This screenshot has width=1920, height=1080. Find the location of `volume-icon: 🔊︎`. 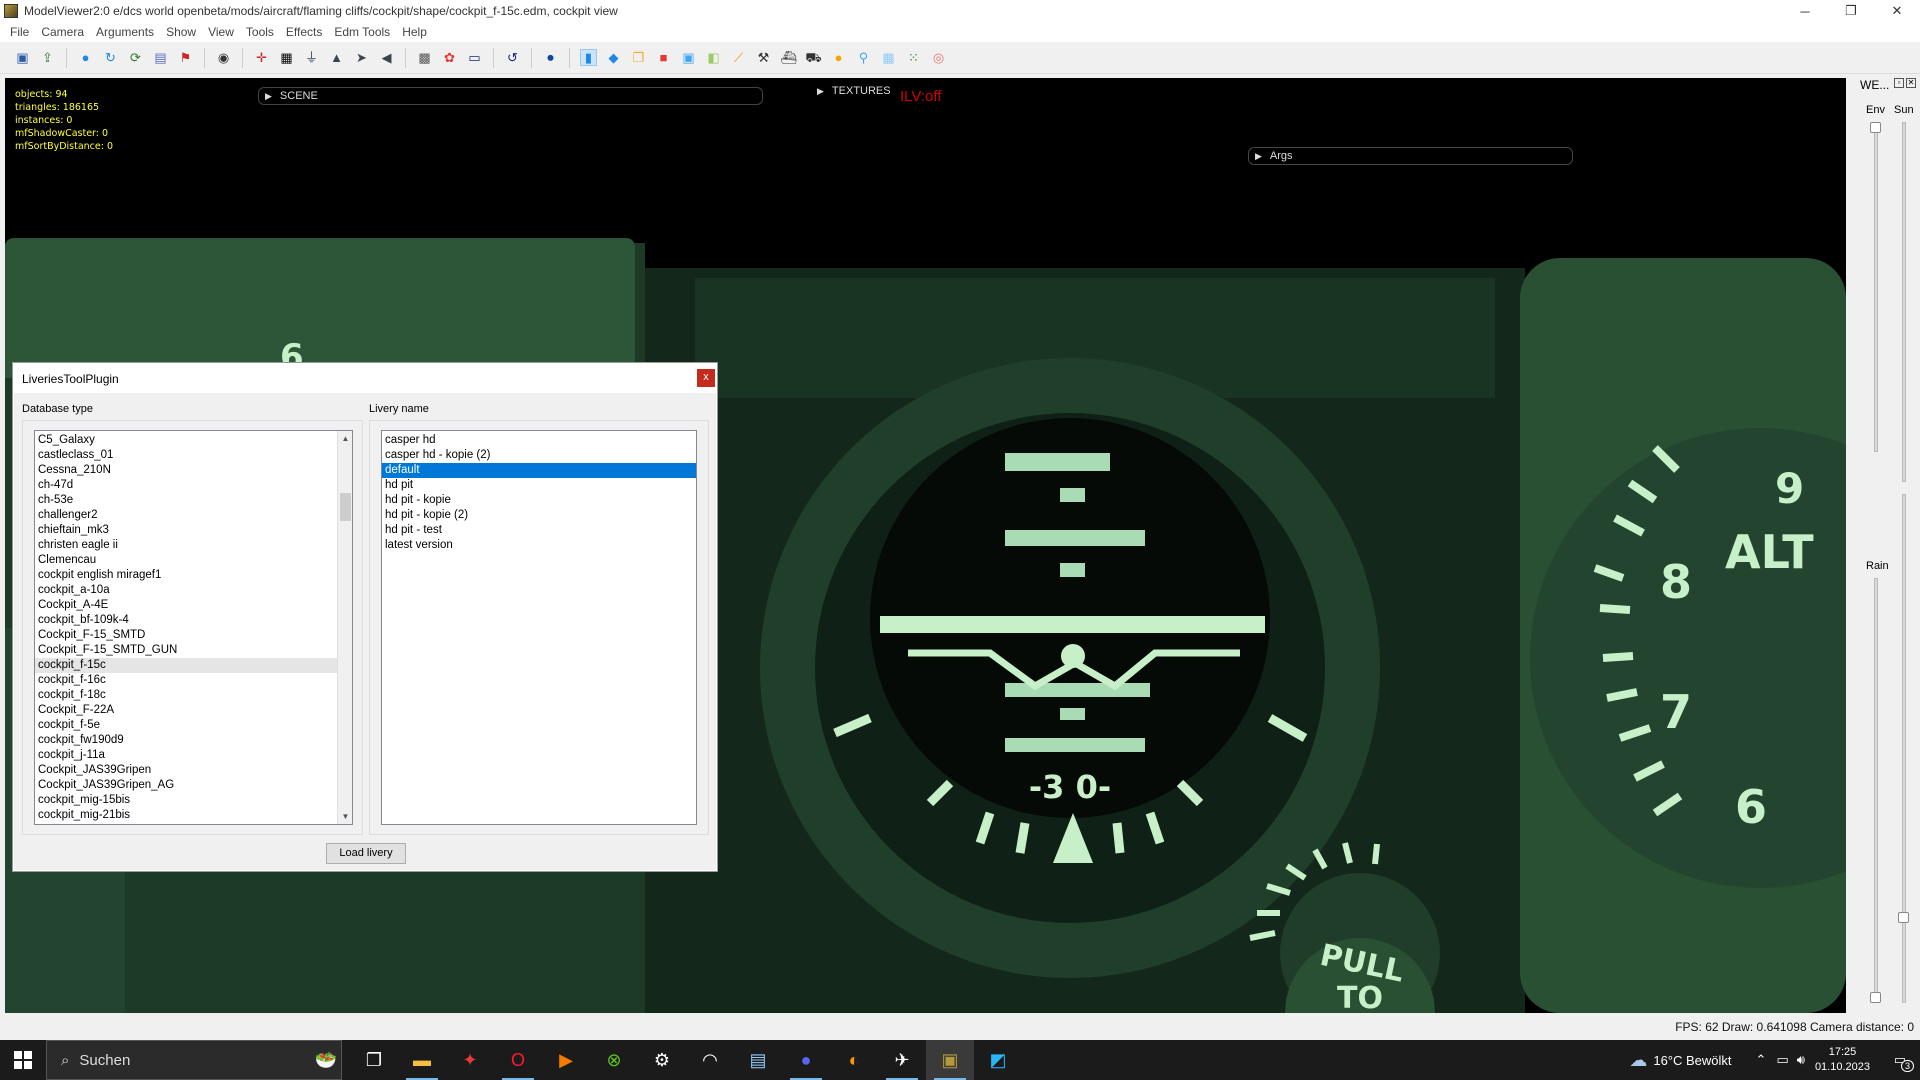

volume-icon: 🔊︎ is located at coordinates (1801, 1060).